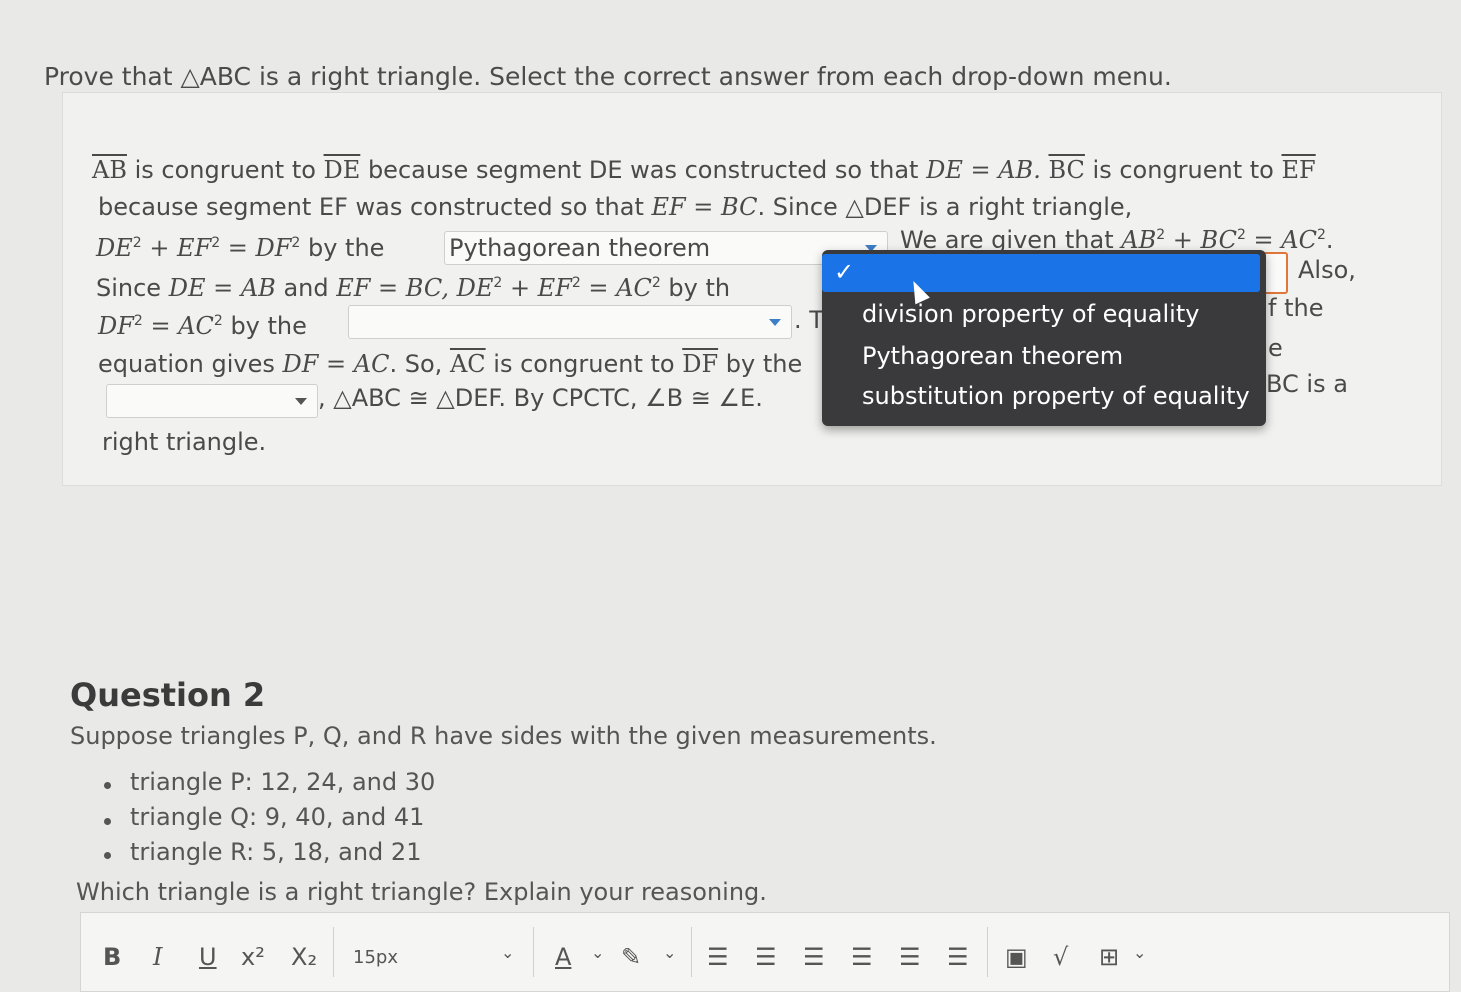 The image size is (1461, 992). Describe the element at coordinates (157, 957) in the screenshot. I see `italic-button: I` at that location.